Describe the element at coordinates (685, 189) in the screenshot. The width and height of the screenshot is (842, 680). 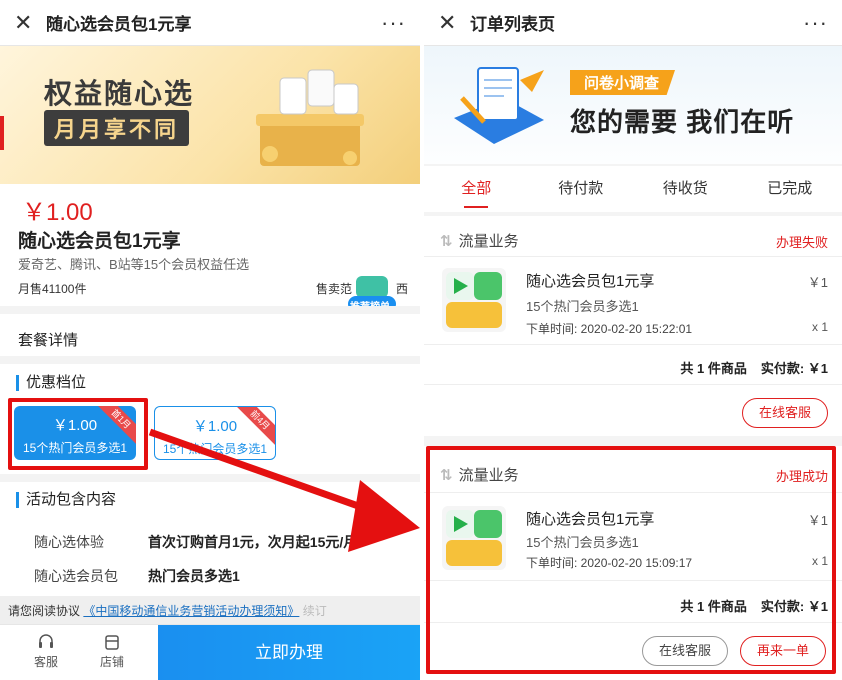
I see `tab-pending-delivery: 待收货` at that location.